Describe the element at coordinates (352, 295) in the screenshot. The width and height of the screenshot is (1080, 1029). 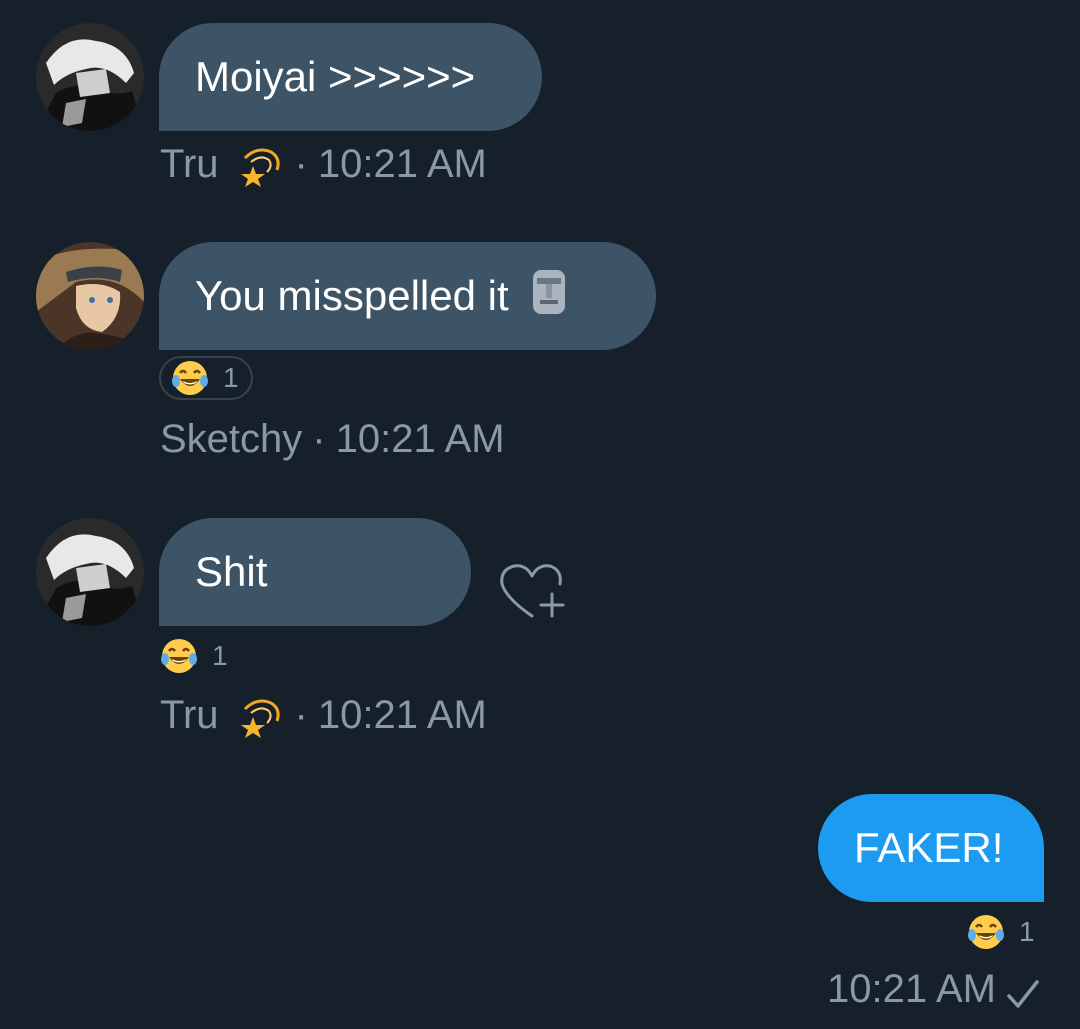
I see `message-text: You misspelled it` at that location.